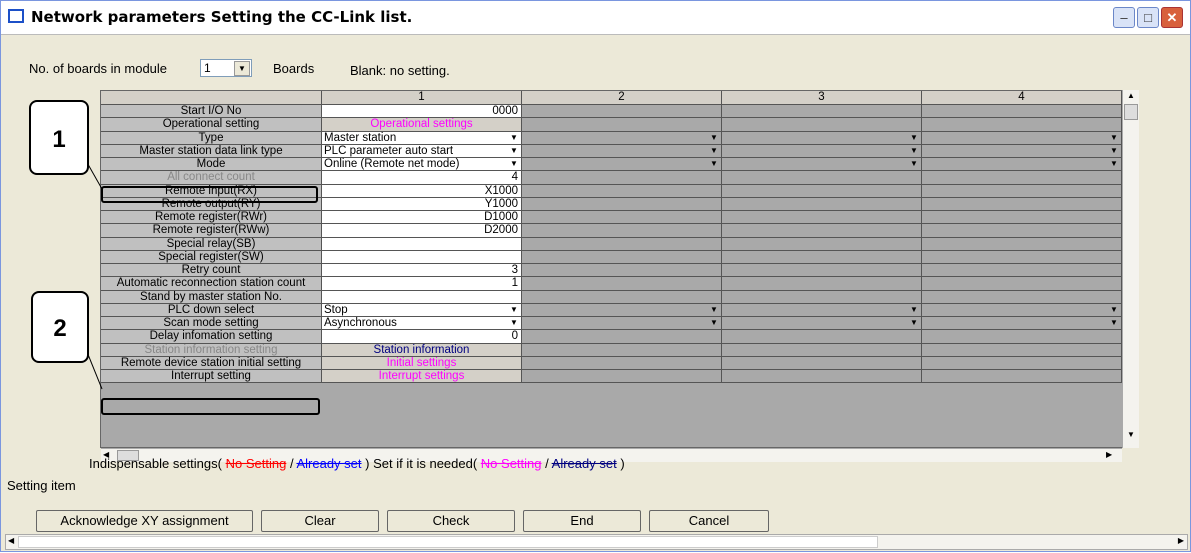 The height and width of the screenshot is (553, 1191). I want to click on legend-if-needed: Set if it is needed(, so click(425, 463).